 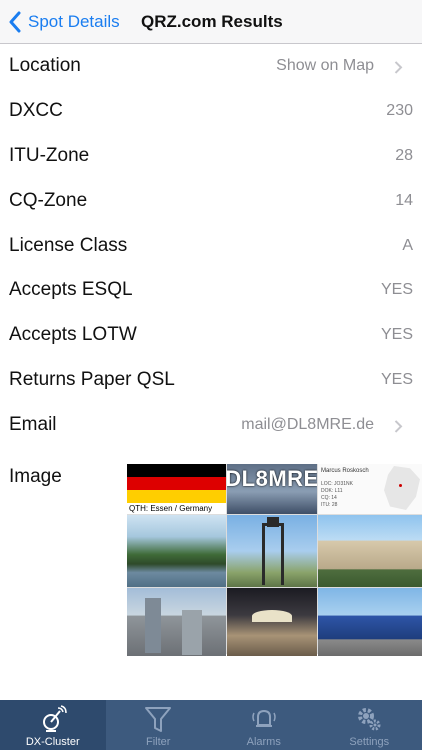 I want to click on expo-hall-photo, so click(x=370, y=622).